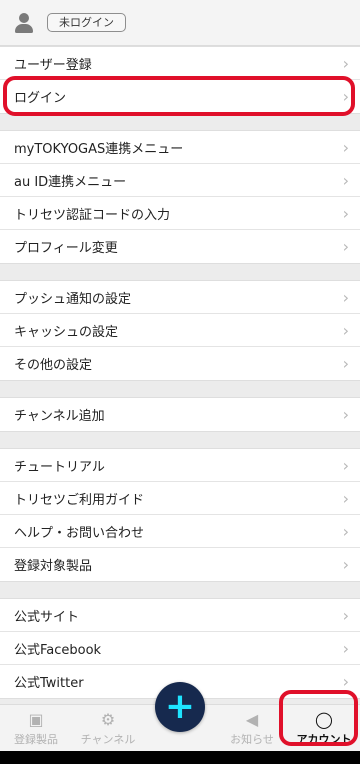 The image size is (360, 764). I want to click on tab-news: ◀ お知らせ, so click(252, 728).